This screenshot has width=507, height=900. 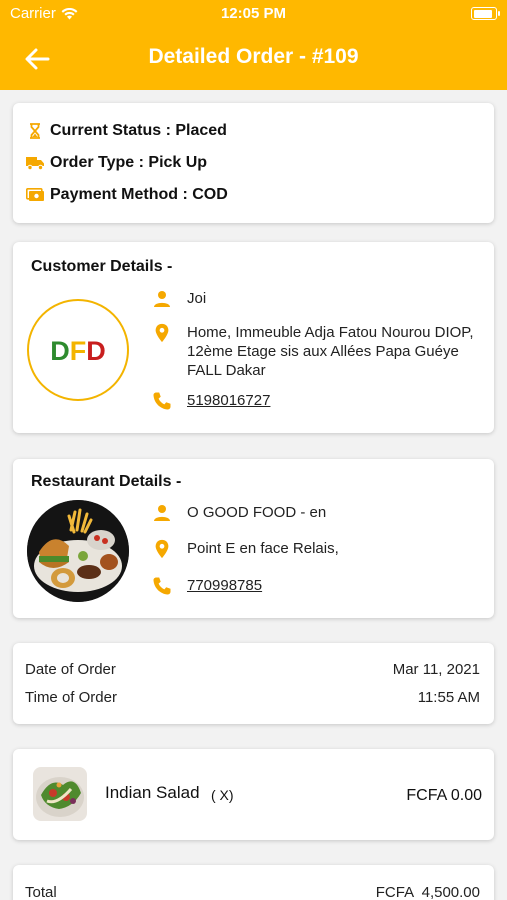 What do you see at coordinates (253, 882) in the screenshot?
I see `order-total-card: Total FCFA 4,500.00` at bounding box center [253, 882].